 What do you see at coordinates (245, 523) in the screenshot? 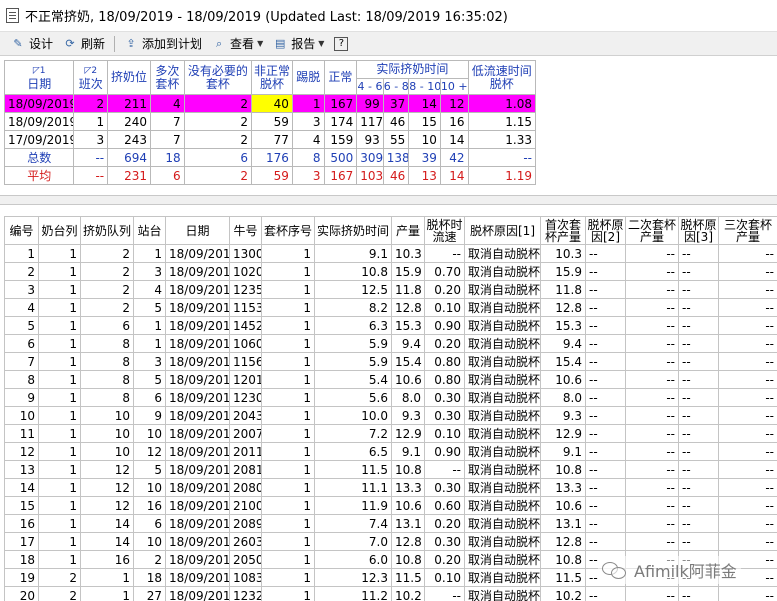
I see `table-cell: 2089` at bounding box center [245, 523].